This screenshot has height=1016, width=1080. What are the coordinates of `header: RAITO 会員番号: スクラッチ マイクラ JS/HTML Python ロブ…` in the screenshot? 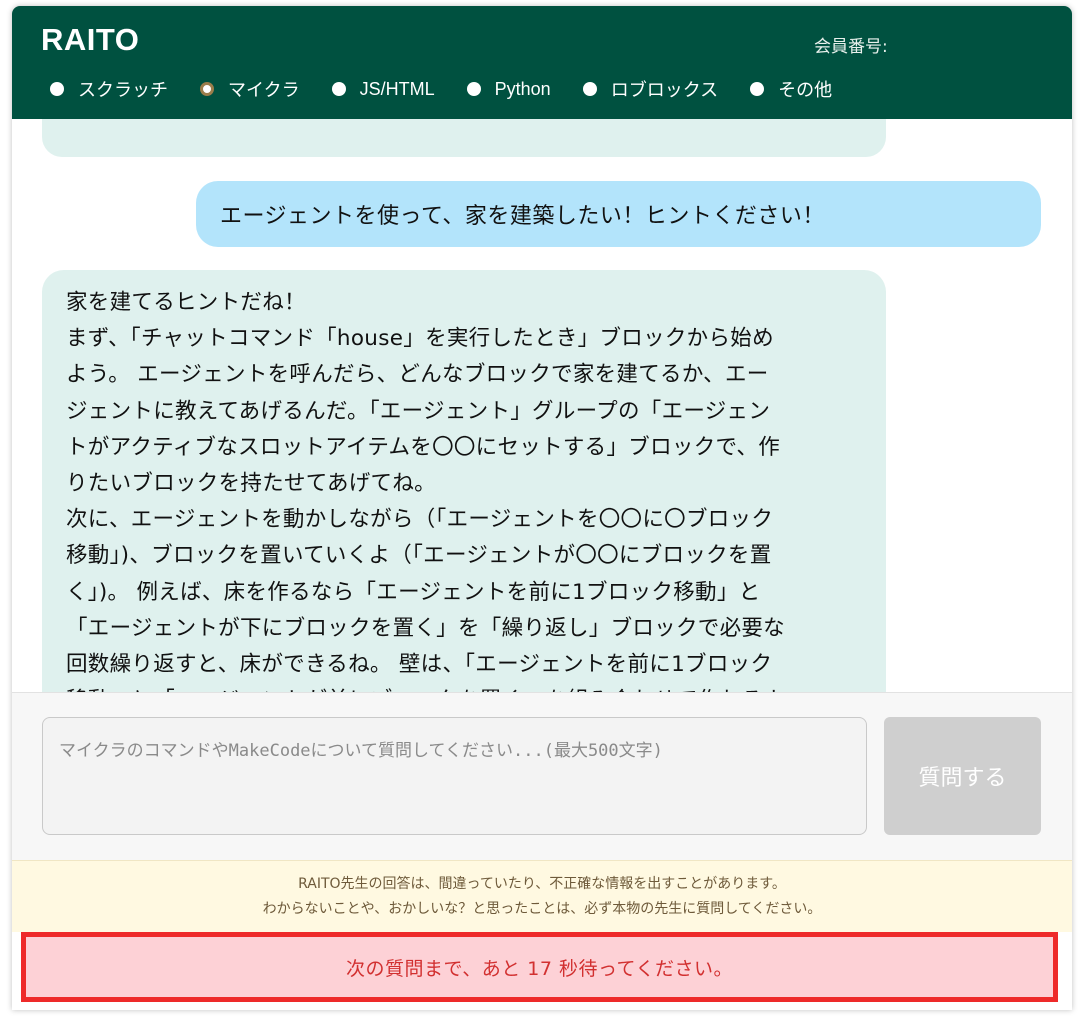 It's located at (542, 62).